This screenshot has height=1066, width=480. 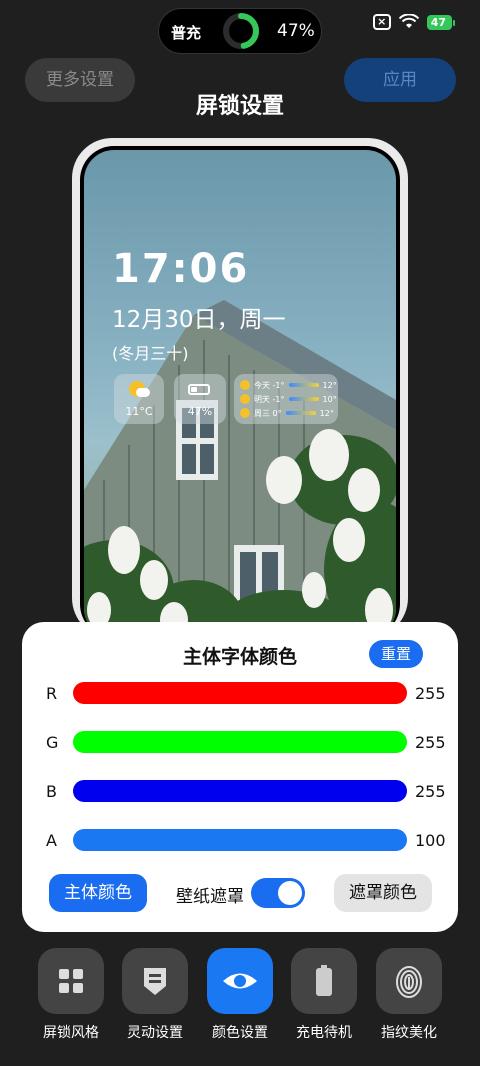 I want to click on forecast-low: 0°, so click(x=277, y=413).